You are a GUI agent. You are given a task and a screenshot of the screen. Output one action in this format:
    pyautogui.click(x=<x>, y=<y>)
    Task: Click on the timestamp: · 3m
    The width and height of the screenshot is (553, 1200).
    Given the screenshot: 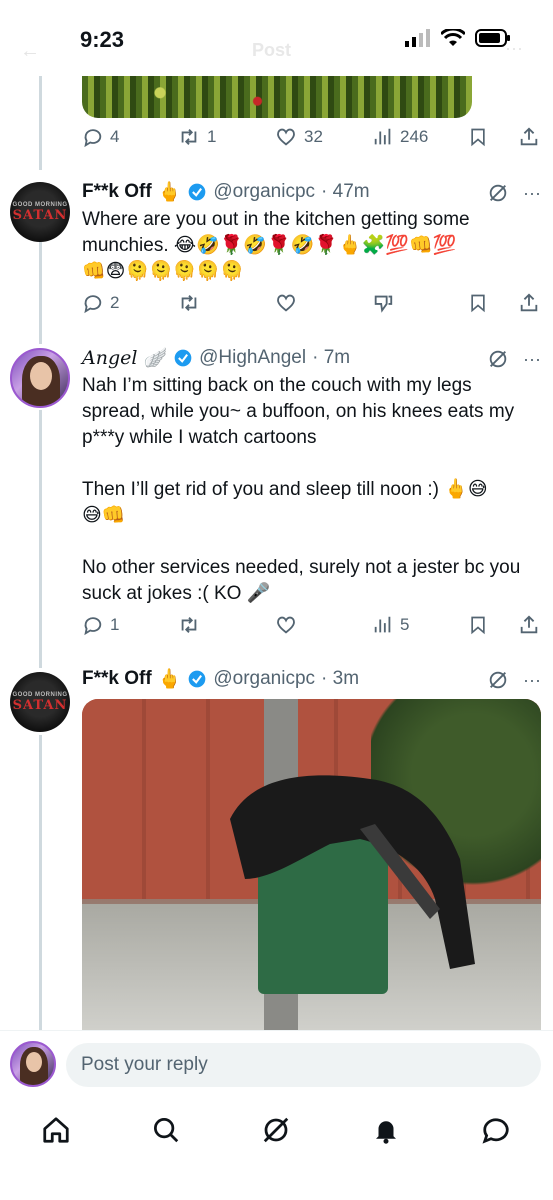 What is the action you would take?
    pyautogui.click(x=340, y=678)
    